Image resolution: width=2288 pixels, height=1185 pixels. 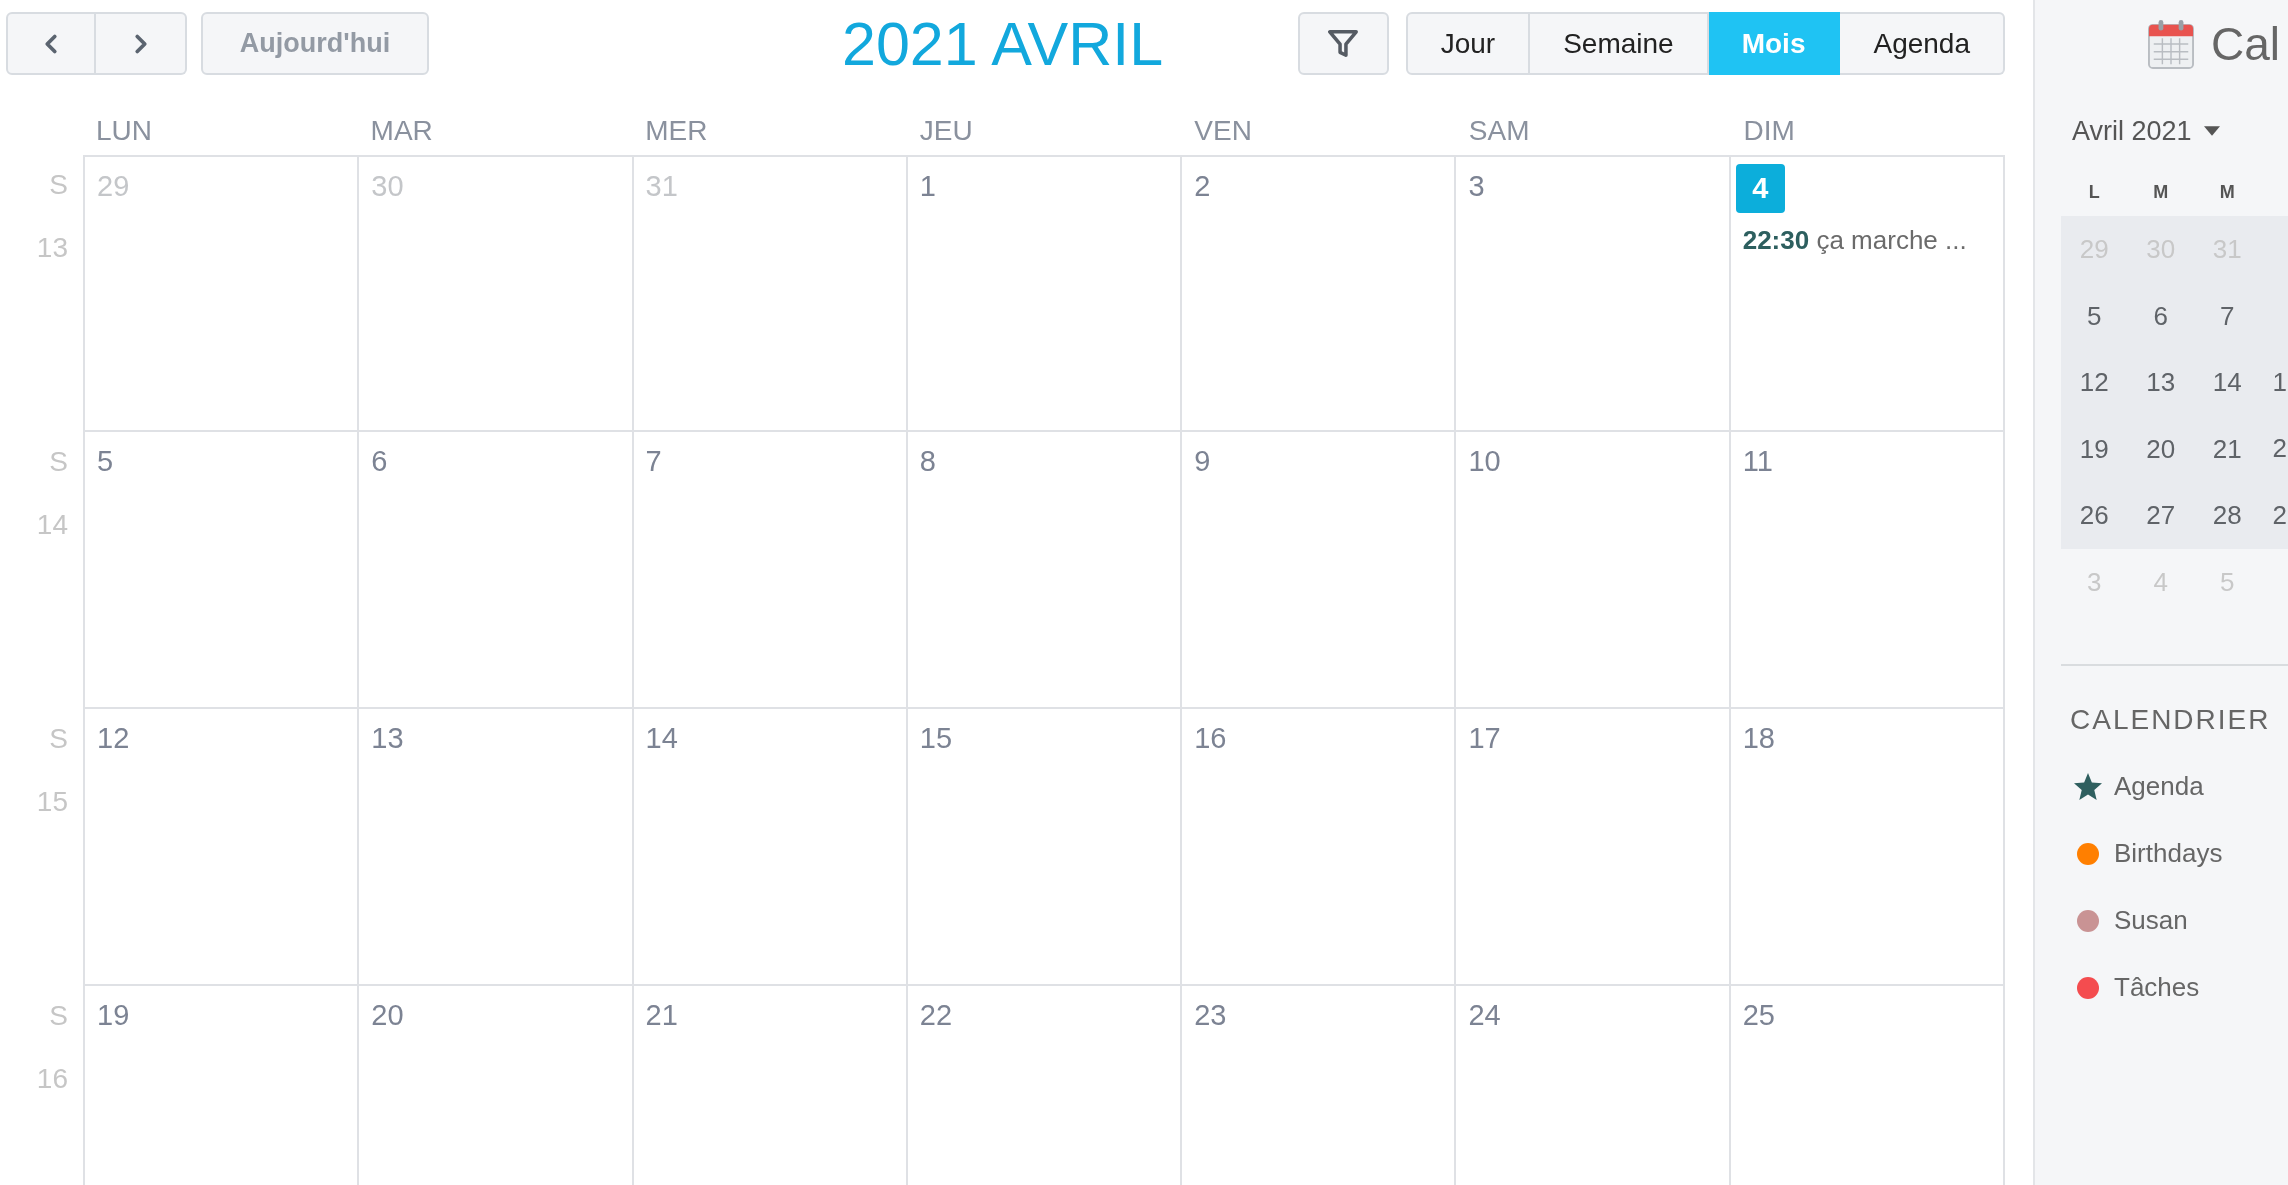 What do you see at coordinates (52, 247) in the screenshot?
I see `week-number: 13` at bounding box center [52, 247].